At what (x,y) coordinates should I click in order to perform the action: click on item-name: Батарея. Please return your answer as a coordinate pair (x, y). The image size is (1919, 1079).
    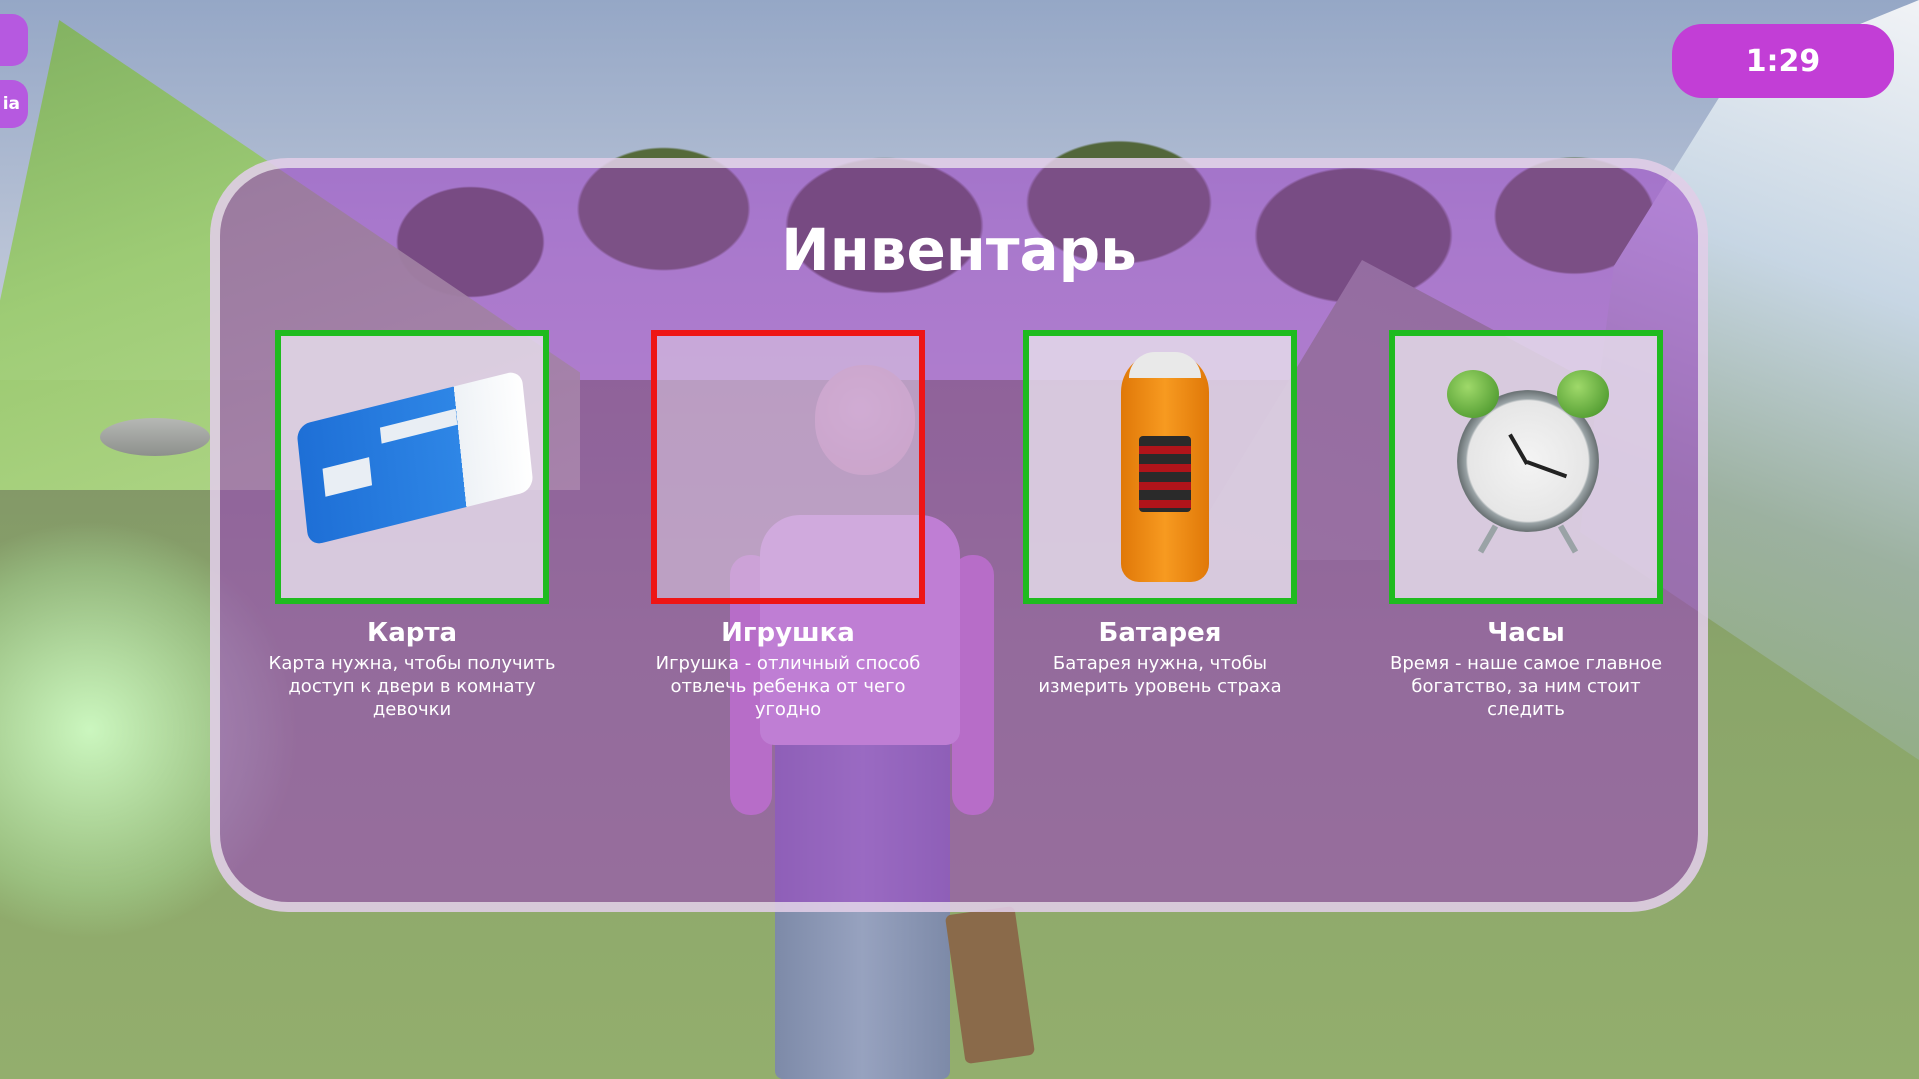
    Looking at the image, I should click on (1160, 633).